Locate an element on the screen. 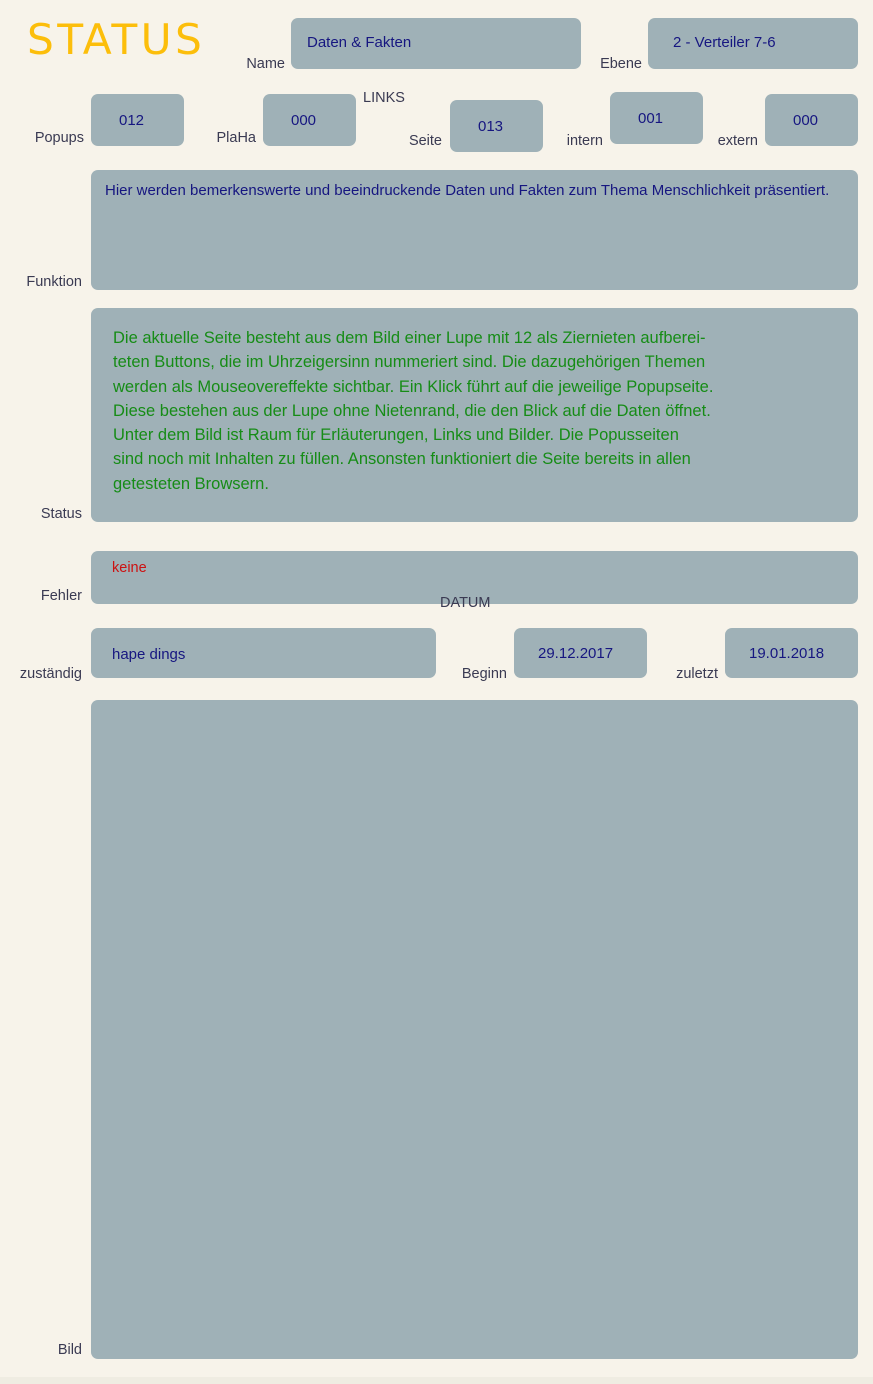 The width and height of the screenshot is (873, 1384). ebene-label: Ebene is located at coordinates (621, 64).